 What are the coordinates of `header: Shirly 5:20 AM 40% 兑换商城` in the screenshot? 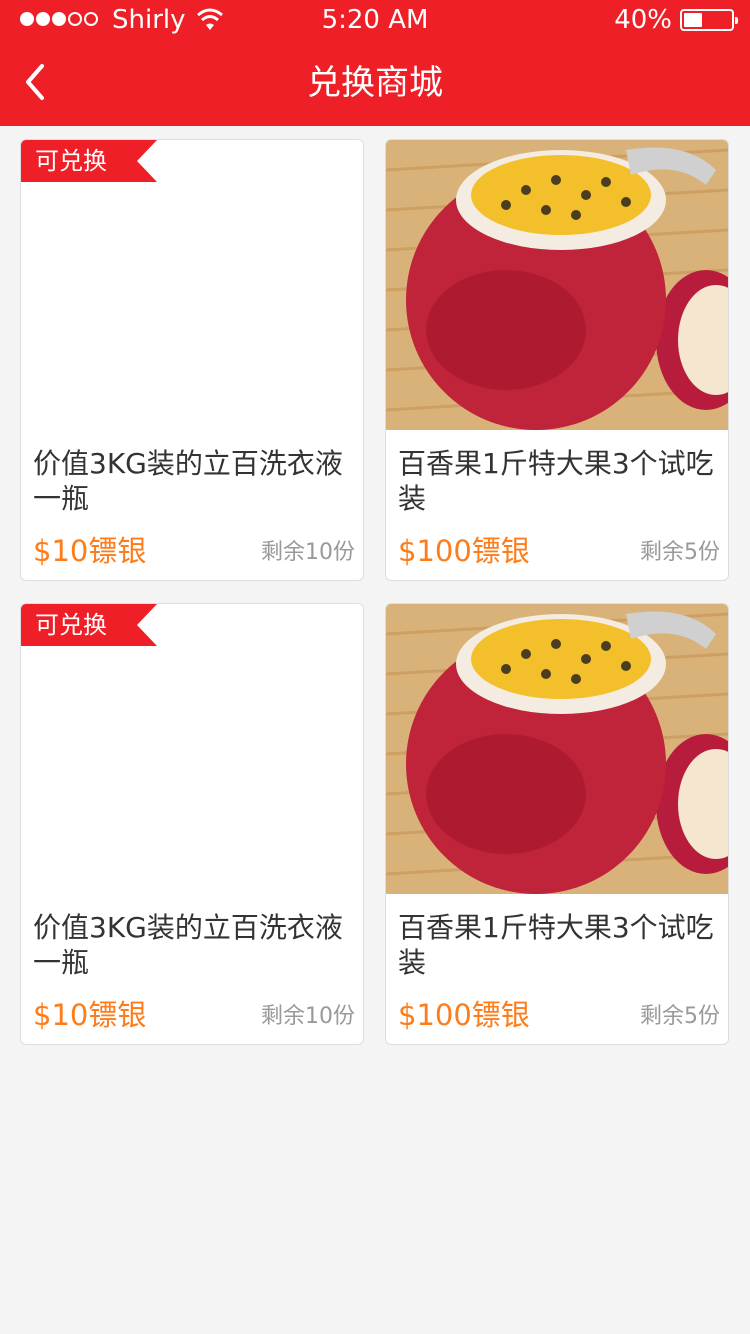 It's located at (375, 63).